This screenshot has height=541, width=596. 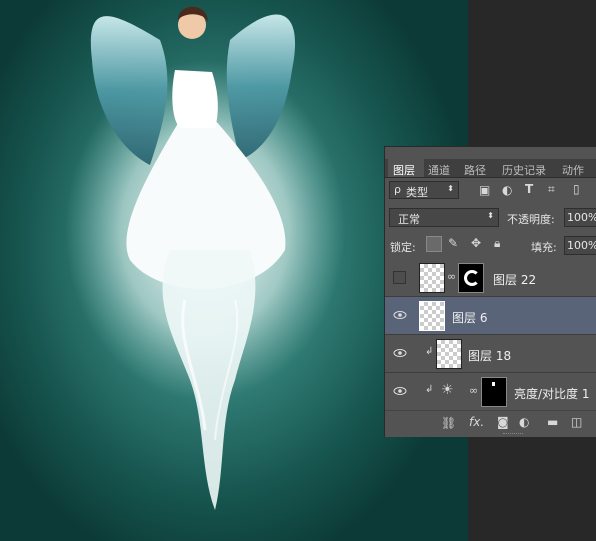 What do you see at coordinates (448, 423) in the screenshot?
I see `link-layers-icon: ⛓` at bounding box center [448, 423].